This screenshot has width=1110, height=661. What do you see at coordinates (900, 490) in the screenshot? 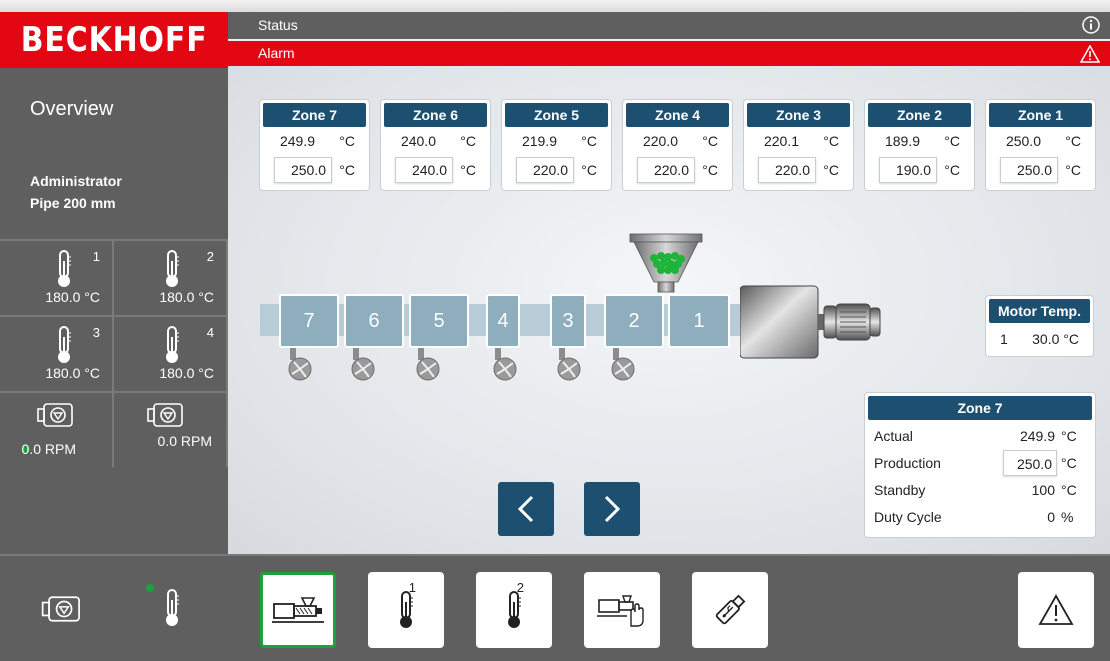
I see `detail-label: Standby` at bounding box center [900, 490].